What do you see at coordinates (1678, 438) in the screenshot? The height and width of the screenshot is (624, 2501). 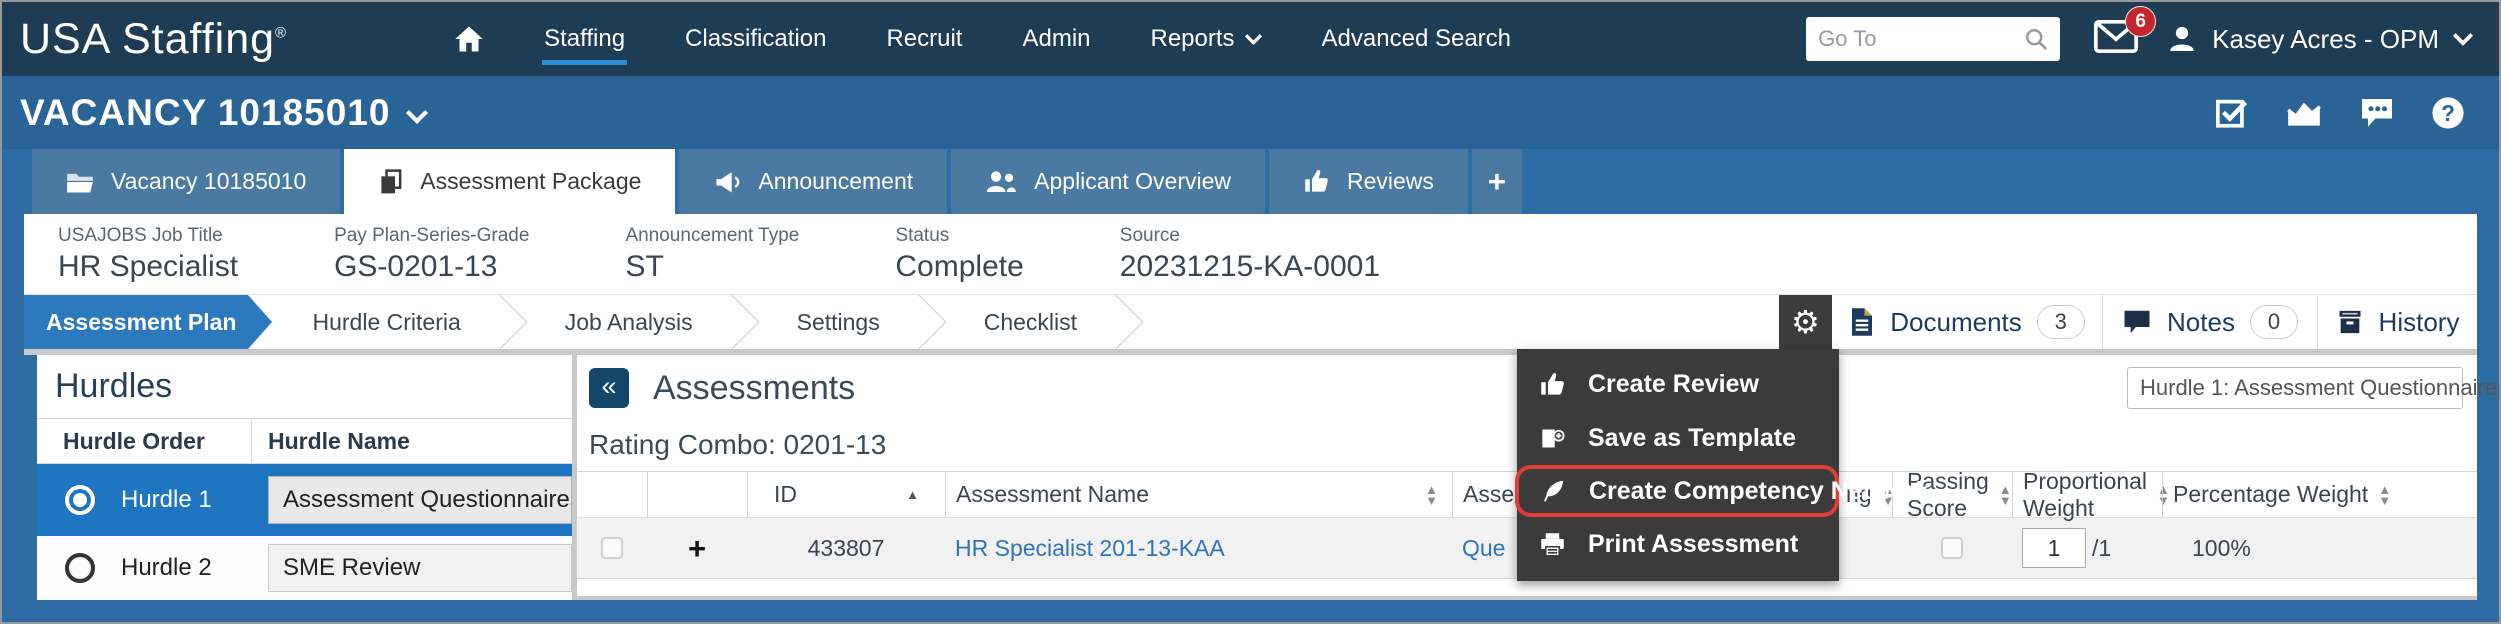 I see `menu-save-as-template: Save as Template` at bounding box center [1678, 438].